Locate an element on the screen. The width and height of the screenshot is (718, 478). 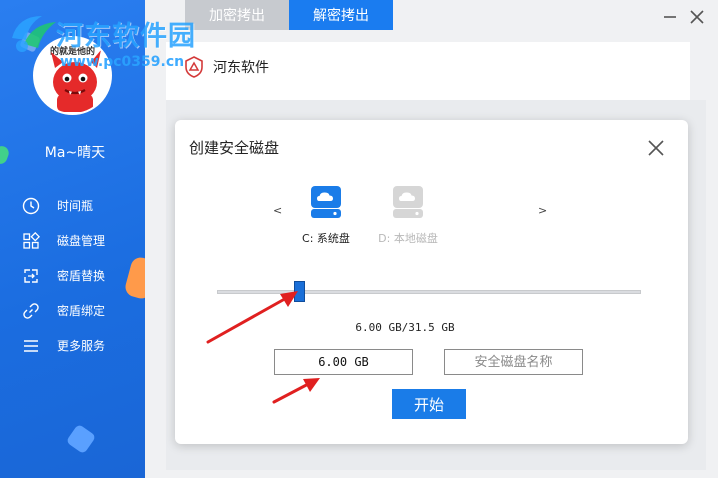
menu-icon is located at coordinates (31, 346).